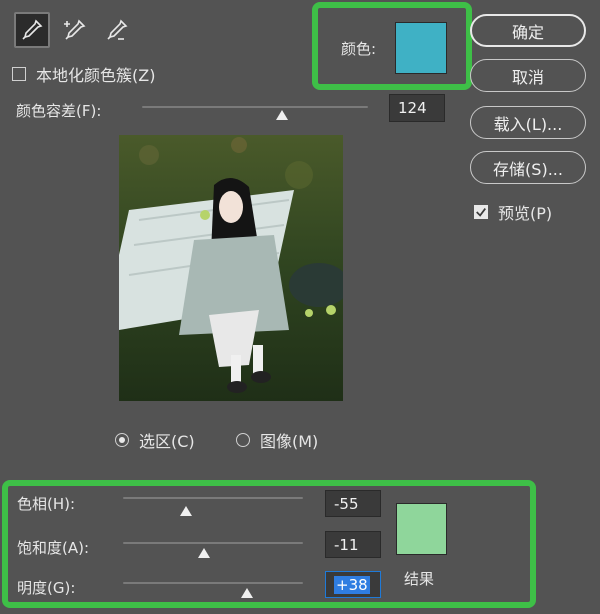 The height and width of the screenshot is (614, 600). Describe the element at coordinates (186, 511) in the screenshot. I see `hue-slider-thumb` at that location.